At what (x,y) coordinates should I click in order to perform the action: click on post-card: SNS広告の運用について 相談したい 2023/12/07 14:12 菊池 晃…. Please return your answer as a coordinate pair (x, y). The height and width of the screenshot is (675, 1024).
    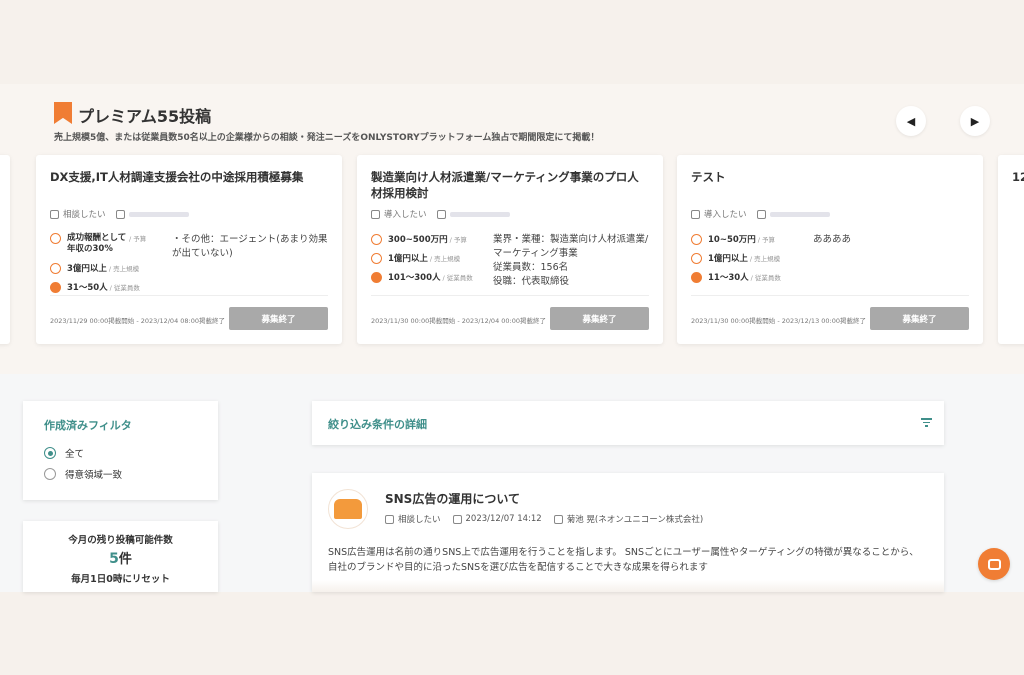
    Looking at the image, I should click on (628, 532).